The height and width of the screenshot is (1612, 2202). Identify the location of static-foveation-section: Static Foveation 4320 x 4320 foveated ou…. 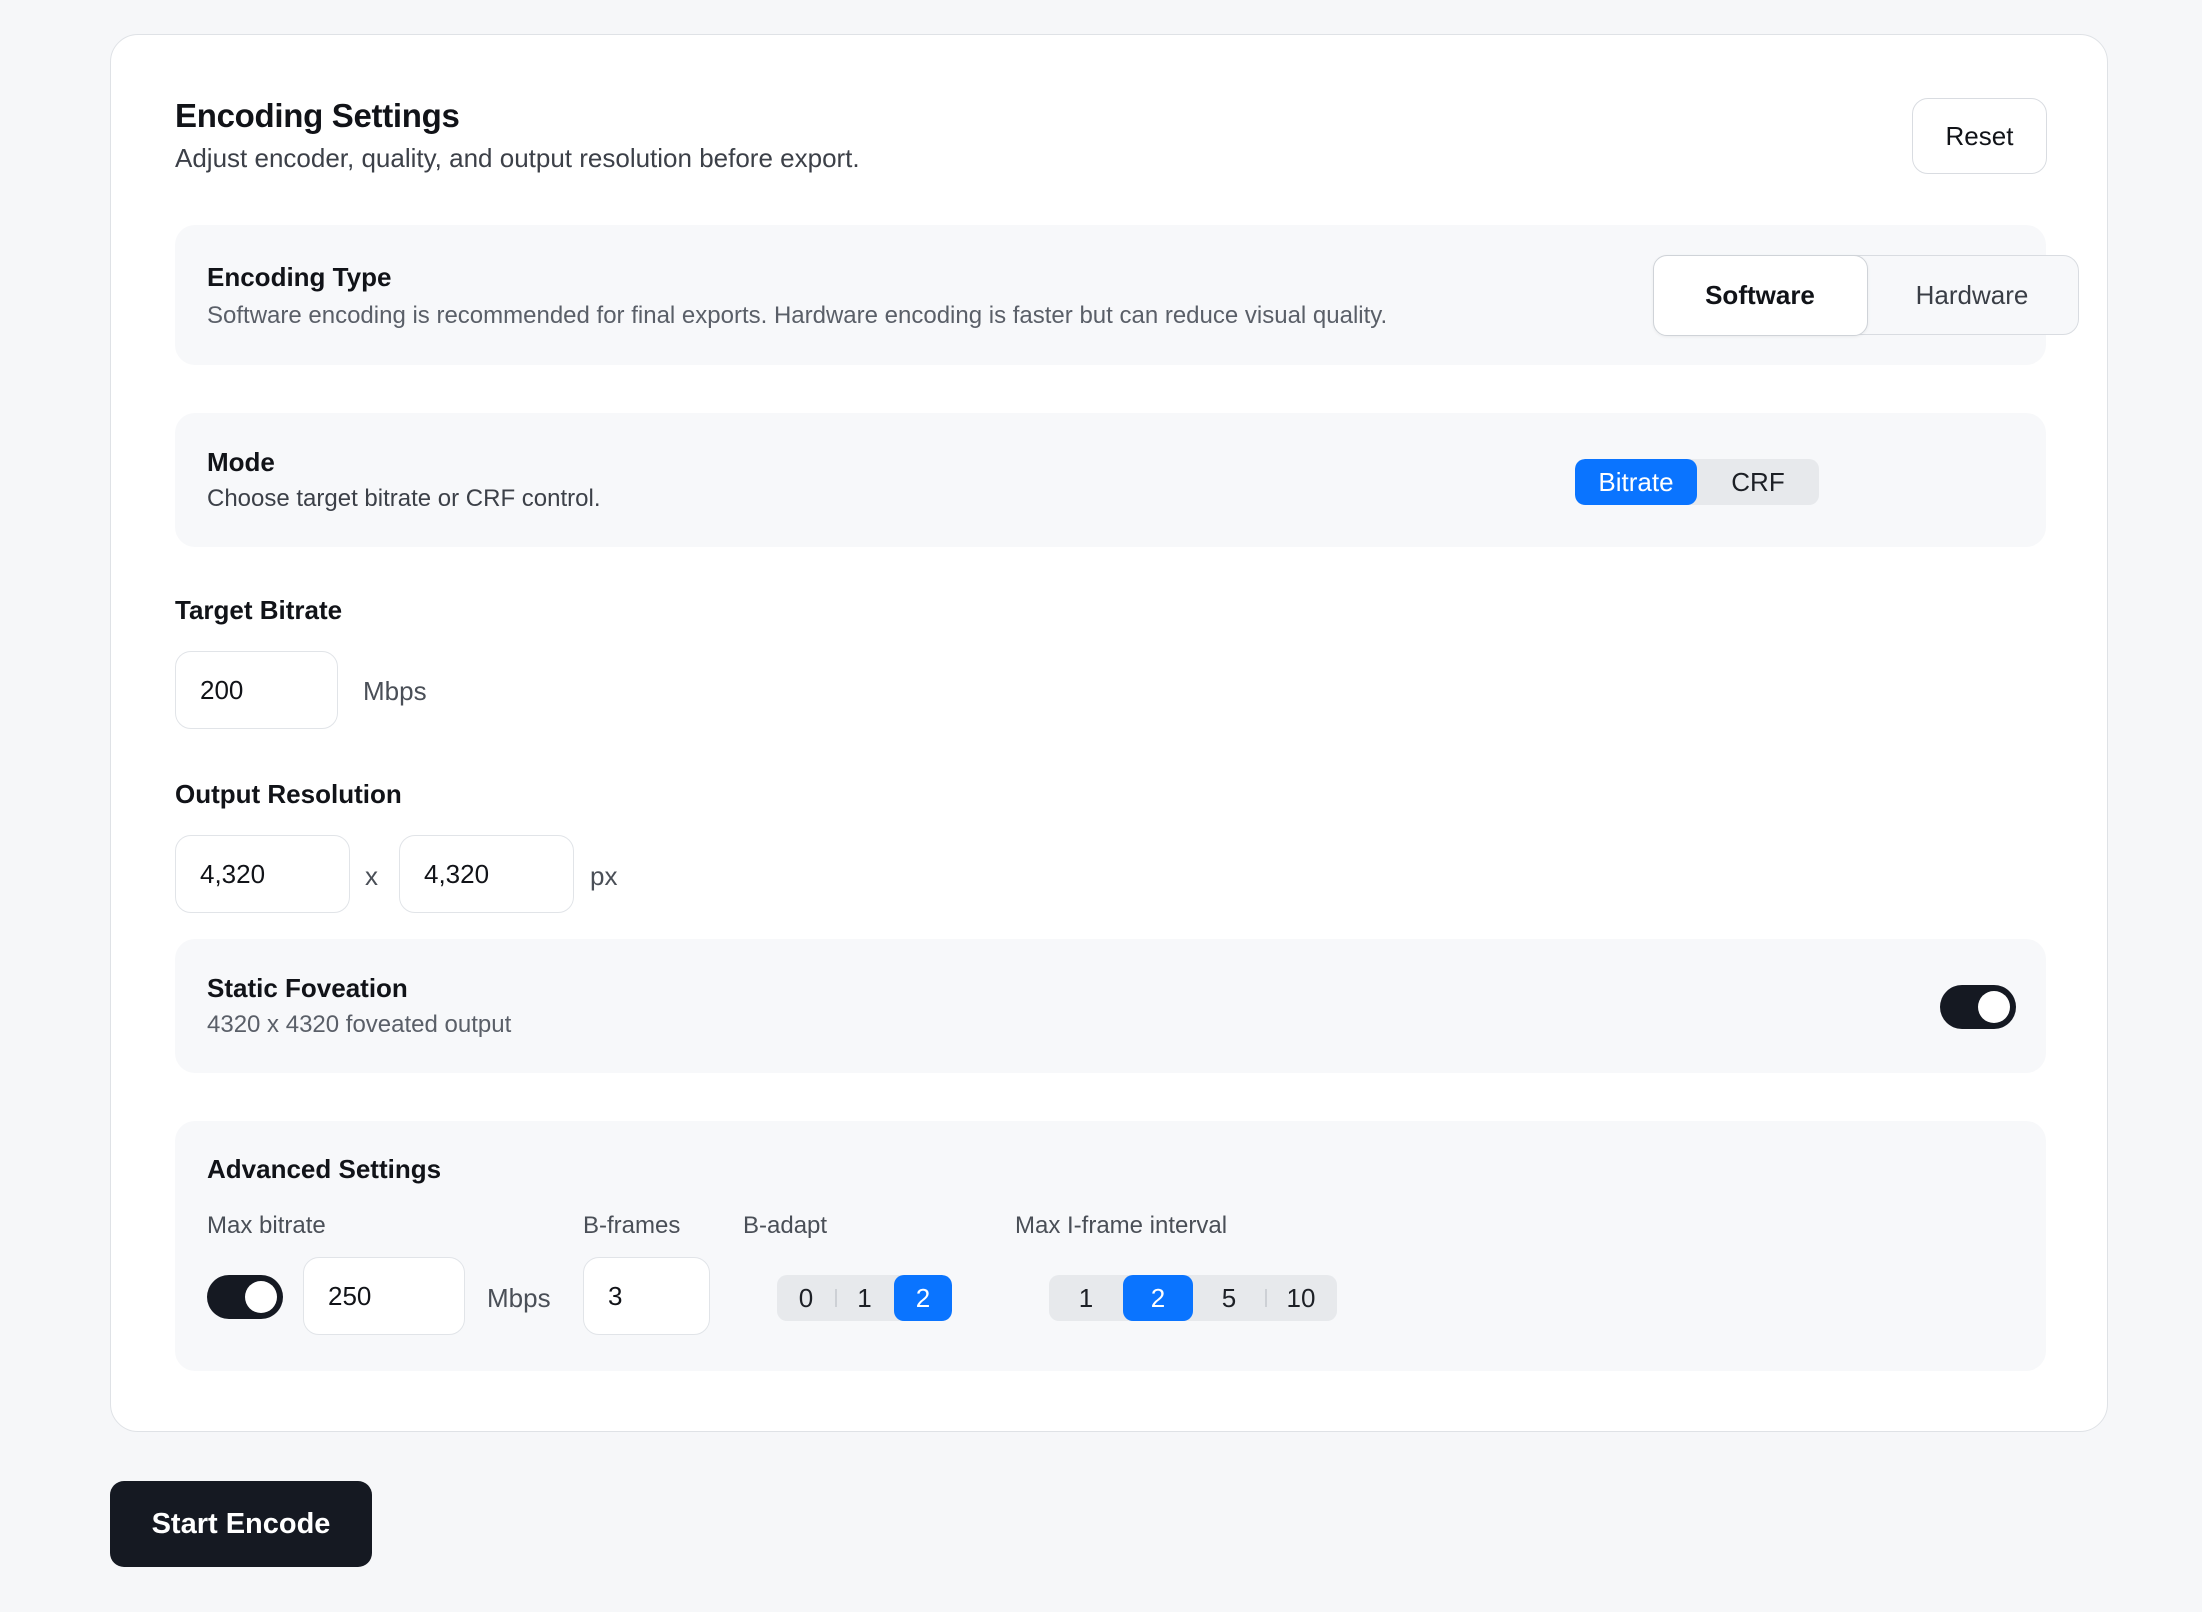
(1110, 1006).